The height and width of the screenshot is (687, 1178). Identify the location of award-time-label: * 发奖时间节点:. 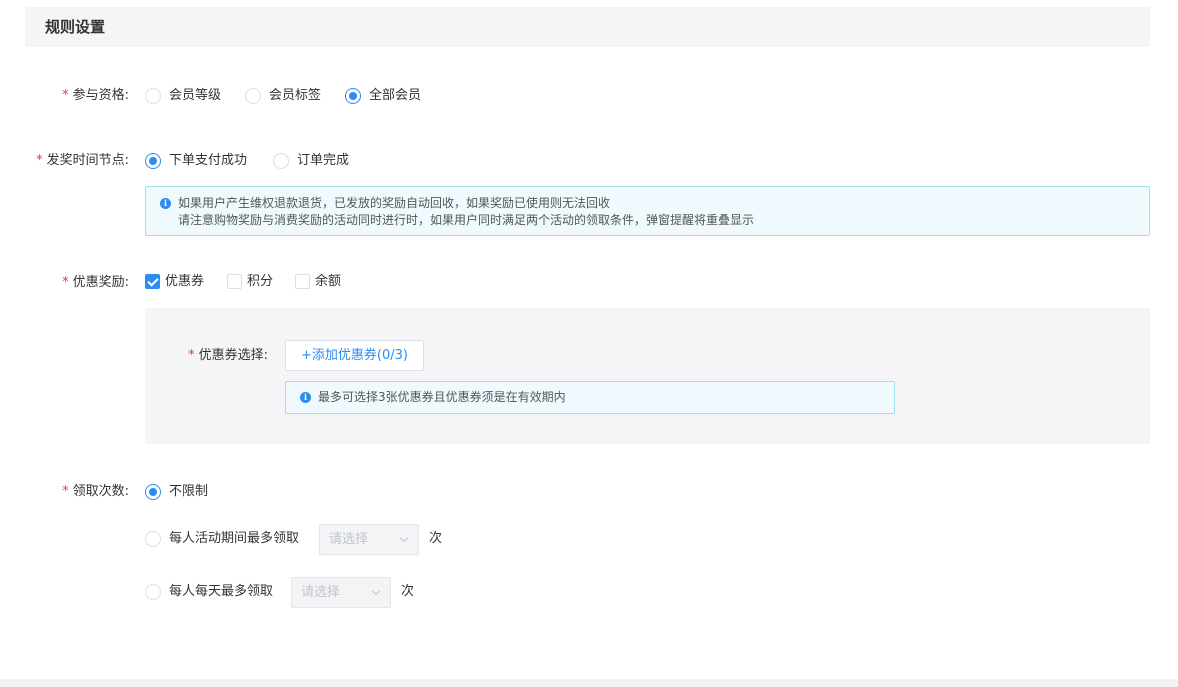
(82, 160).